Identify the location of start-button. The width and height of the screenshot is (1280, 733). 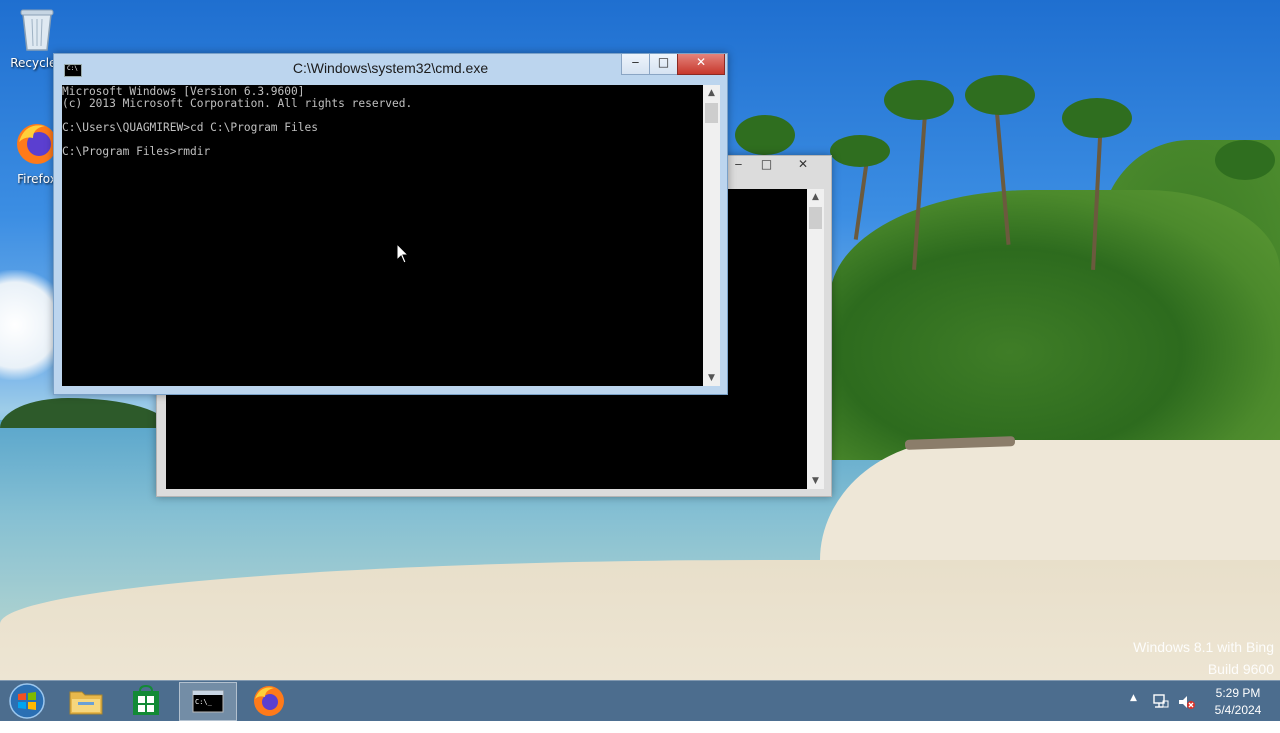
(28, 700).